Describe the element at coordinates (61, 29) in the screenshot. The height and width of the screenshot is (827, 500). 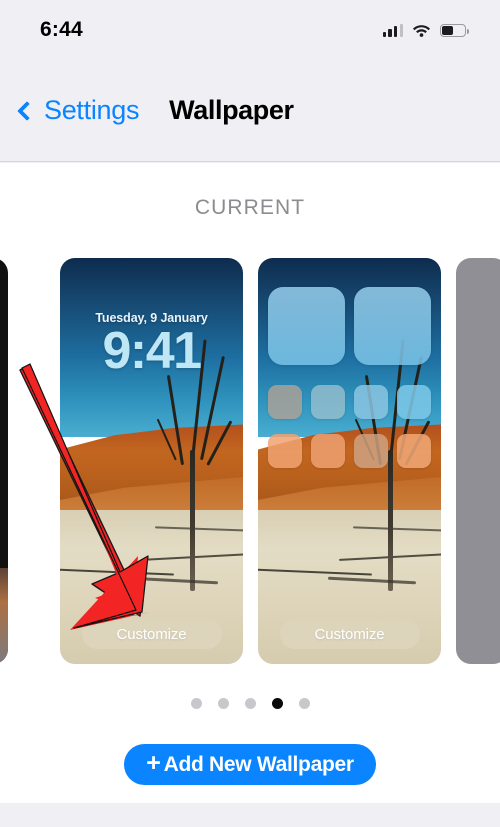
I see `status-bar-time: 6:44` at that location.